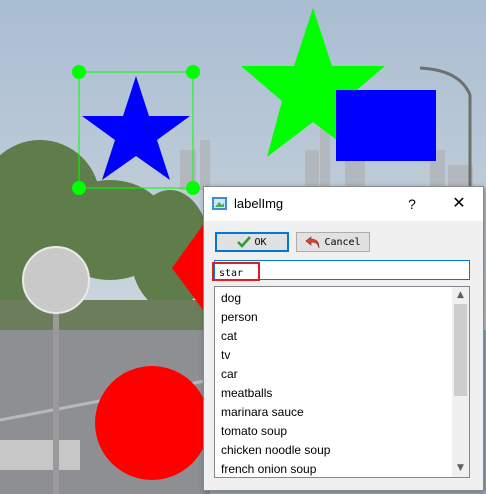  I want to click on scroll-up-icon: ▲, so click(460, 295).